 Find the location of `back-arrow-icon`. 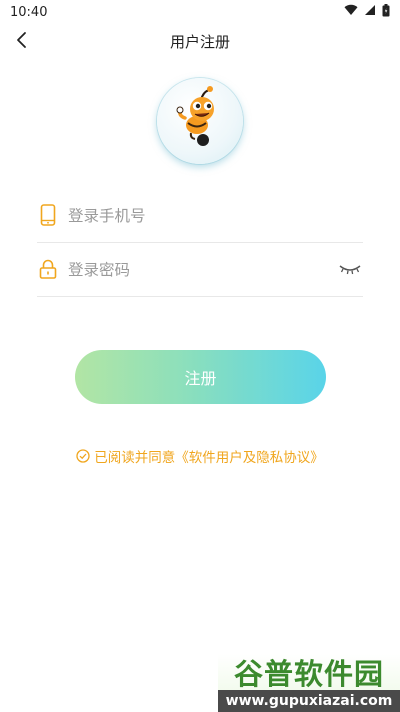

back-arrow-icon is located at coordinates (22, 42).